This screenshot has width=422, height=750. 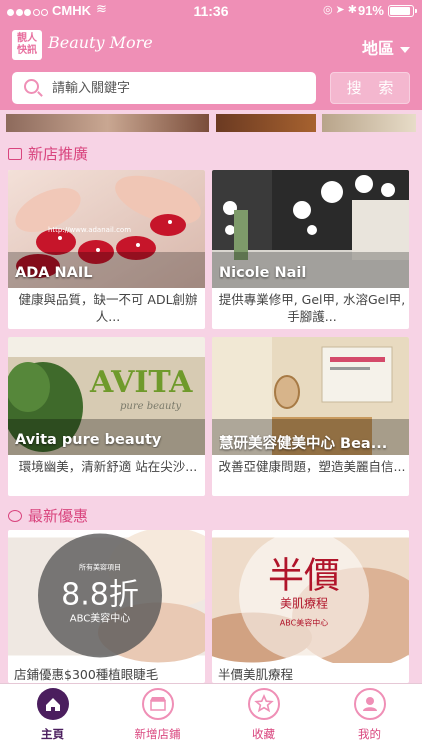 I want to click on nav-item-profile: 我的, so click(x=369, y=715).